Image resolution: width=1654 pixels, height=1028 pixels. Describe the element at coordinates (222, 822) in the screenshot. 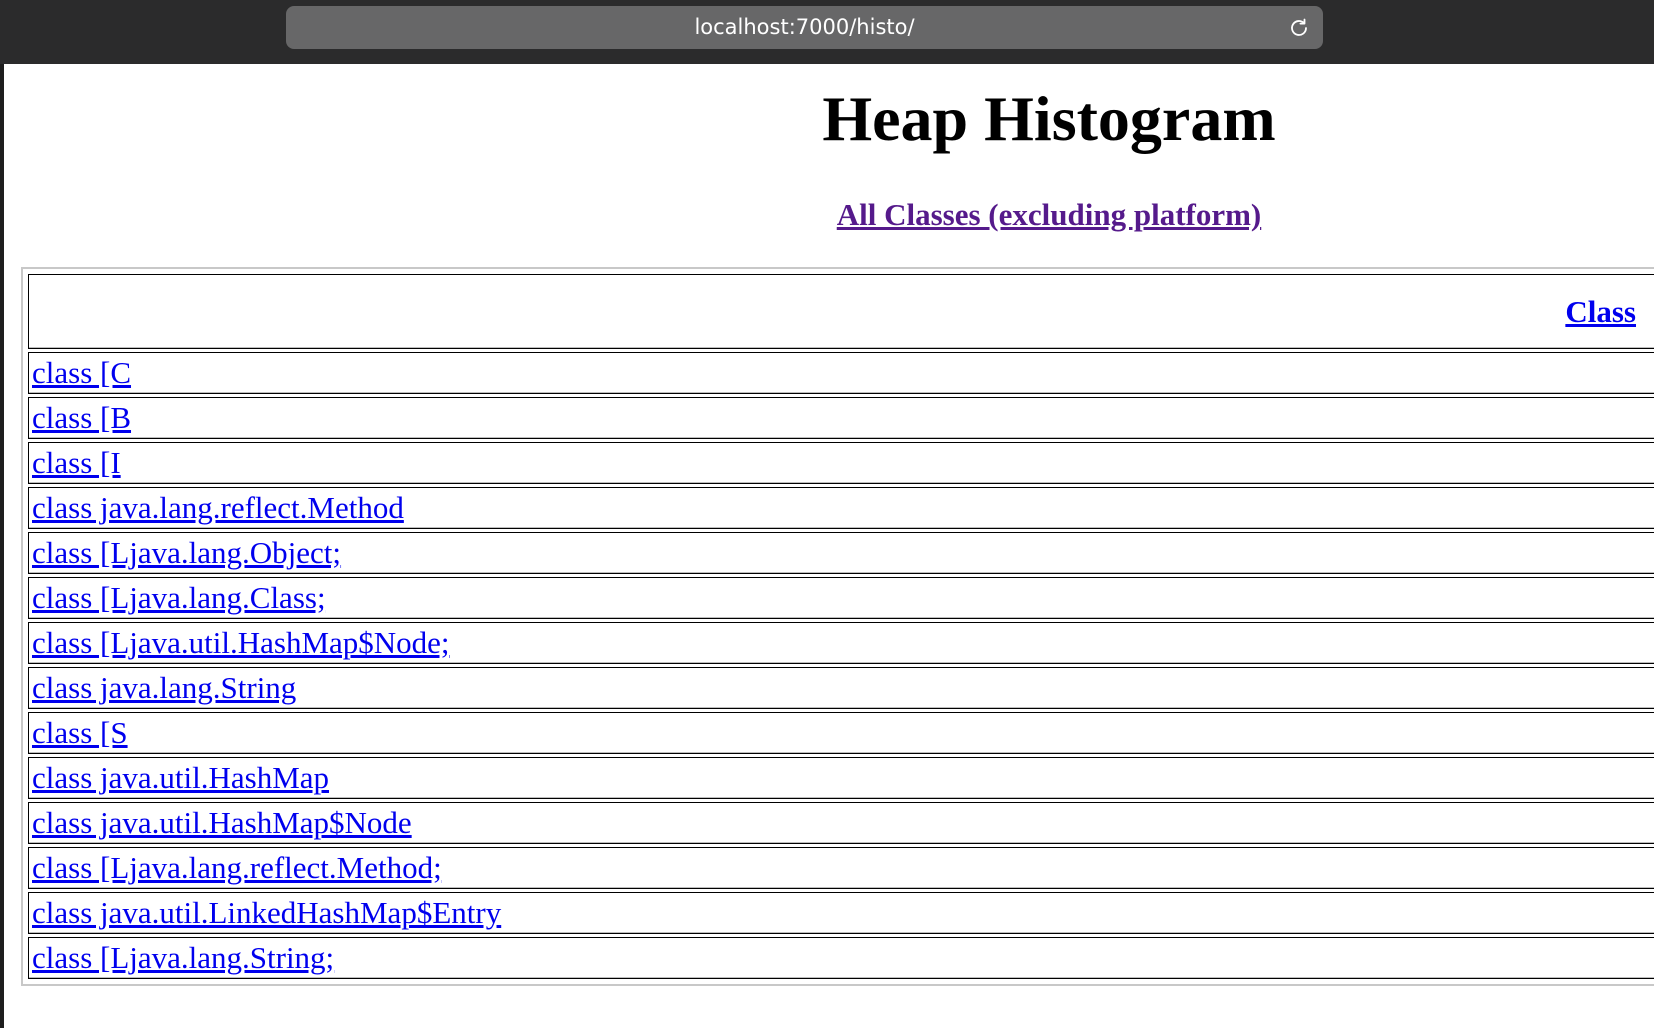

I see `class-link: class java.util.HashMap$Node` at that location.